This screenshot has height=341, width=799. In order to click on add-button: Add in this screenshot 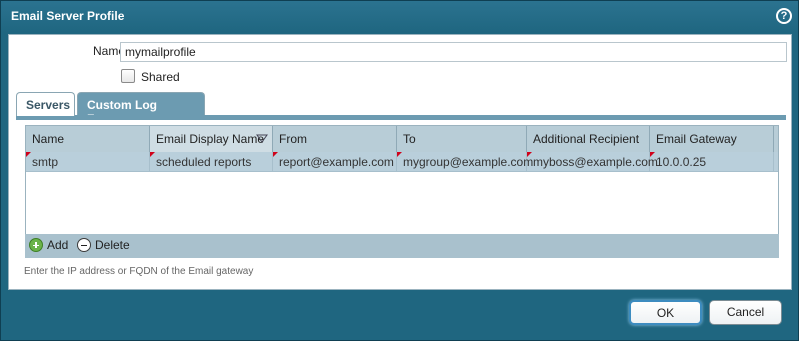, I will do `click(48, 245)`.